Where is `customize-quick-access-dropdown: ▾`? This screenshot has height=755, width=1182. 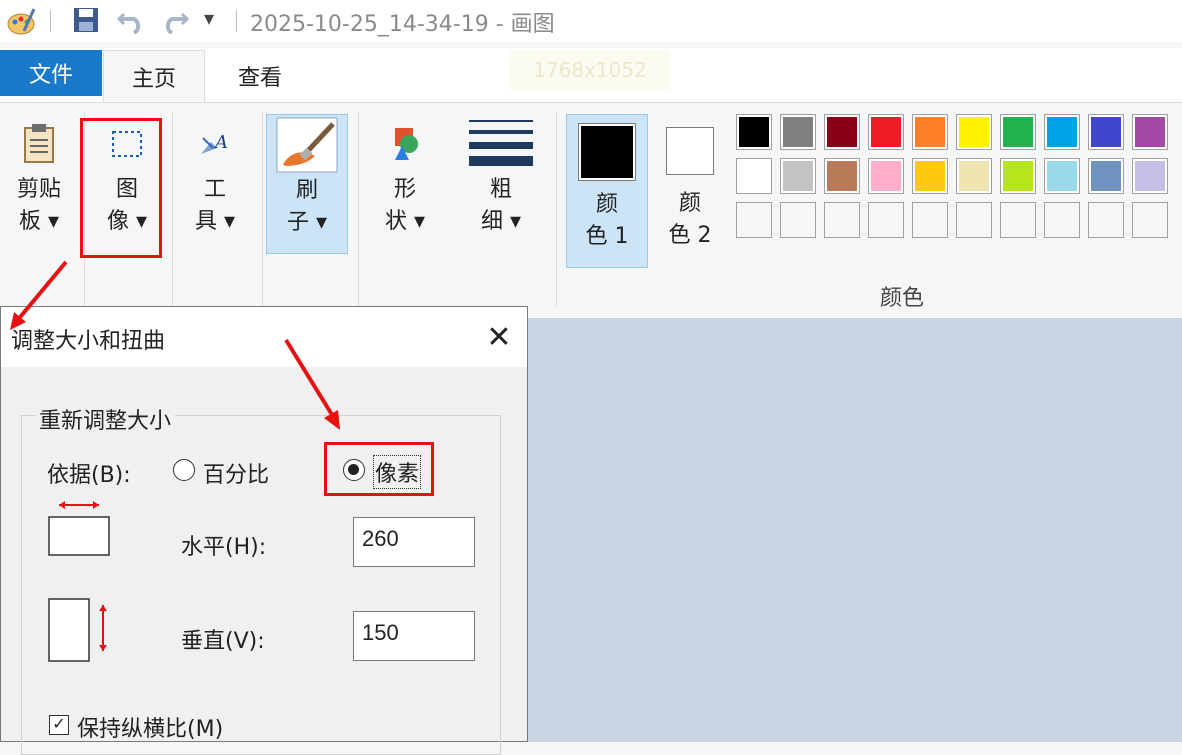
customize-quick-access-dropdown: ▾ is located at coordinates (209, 18).